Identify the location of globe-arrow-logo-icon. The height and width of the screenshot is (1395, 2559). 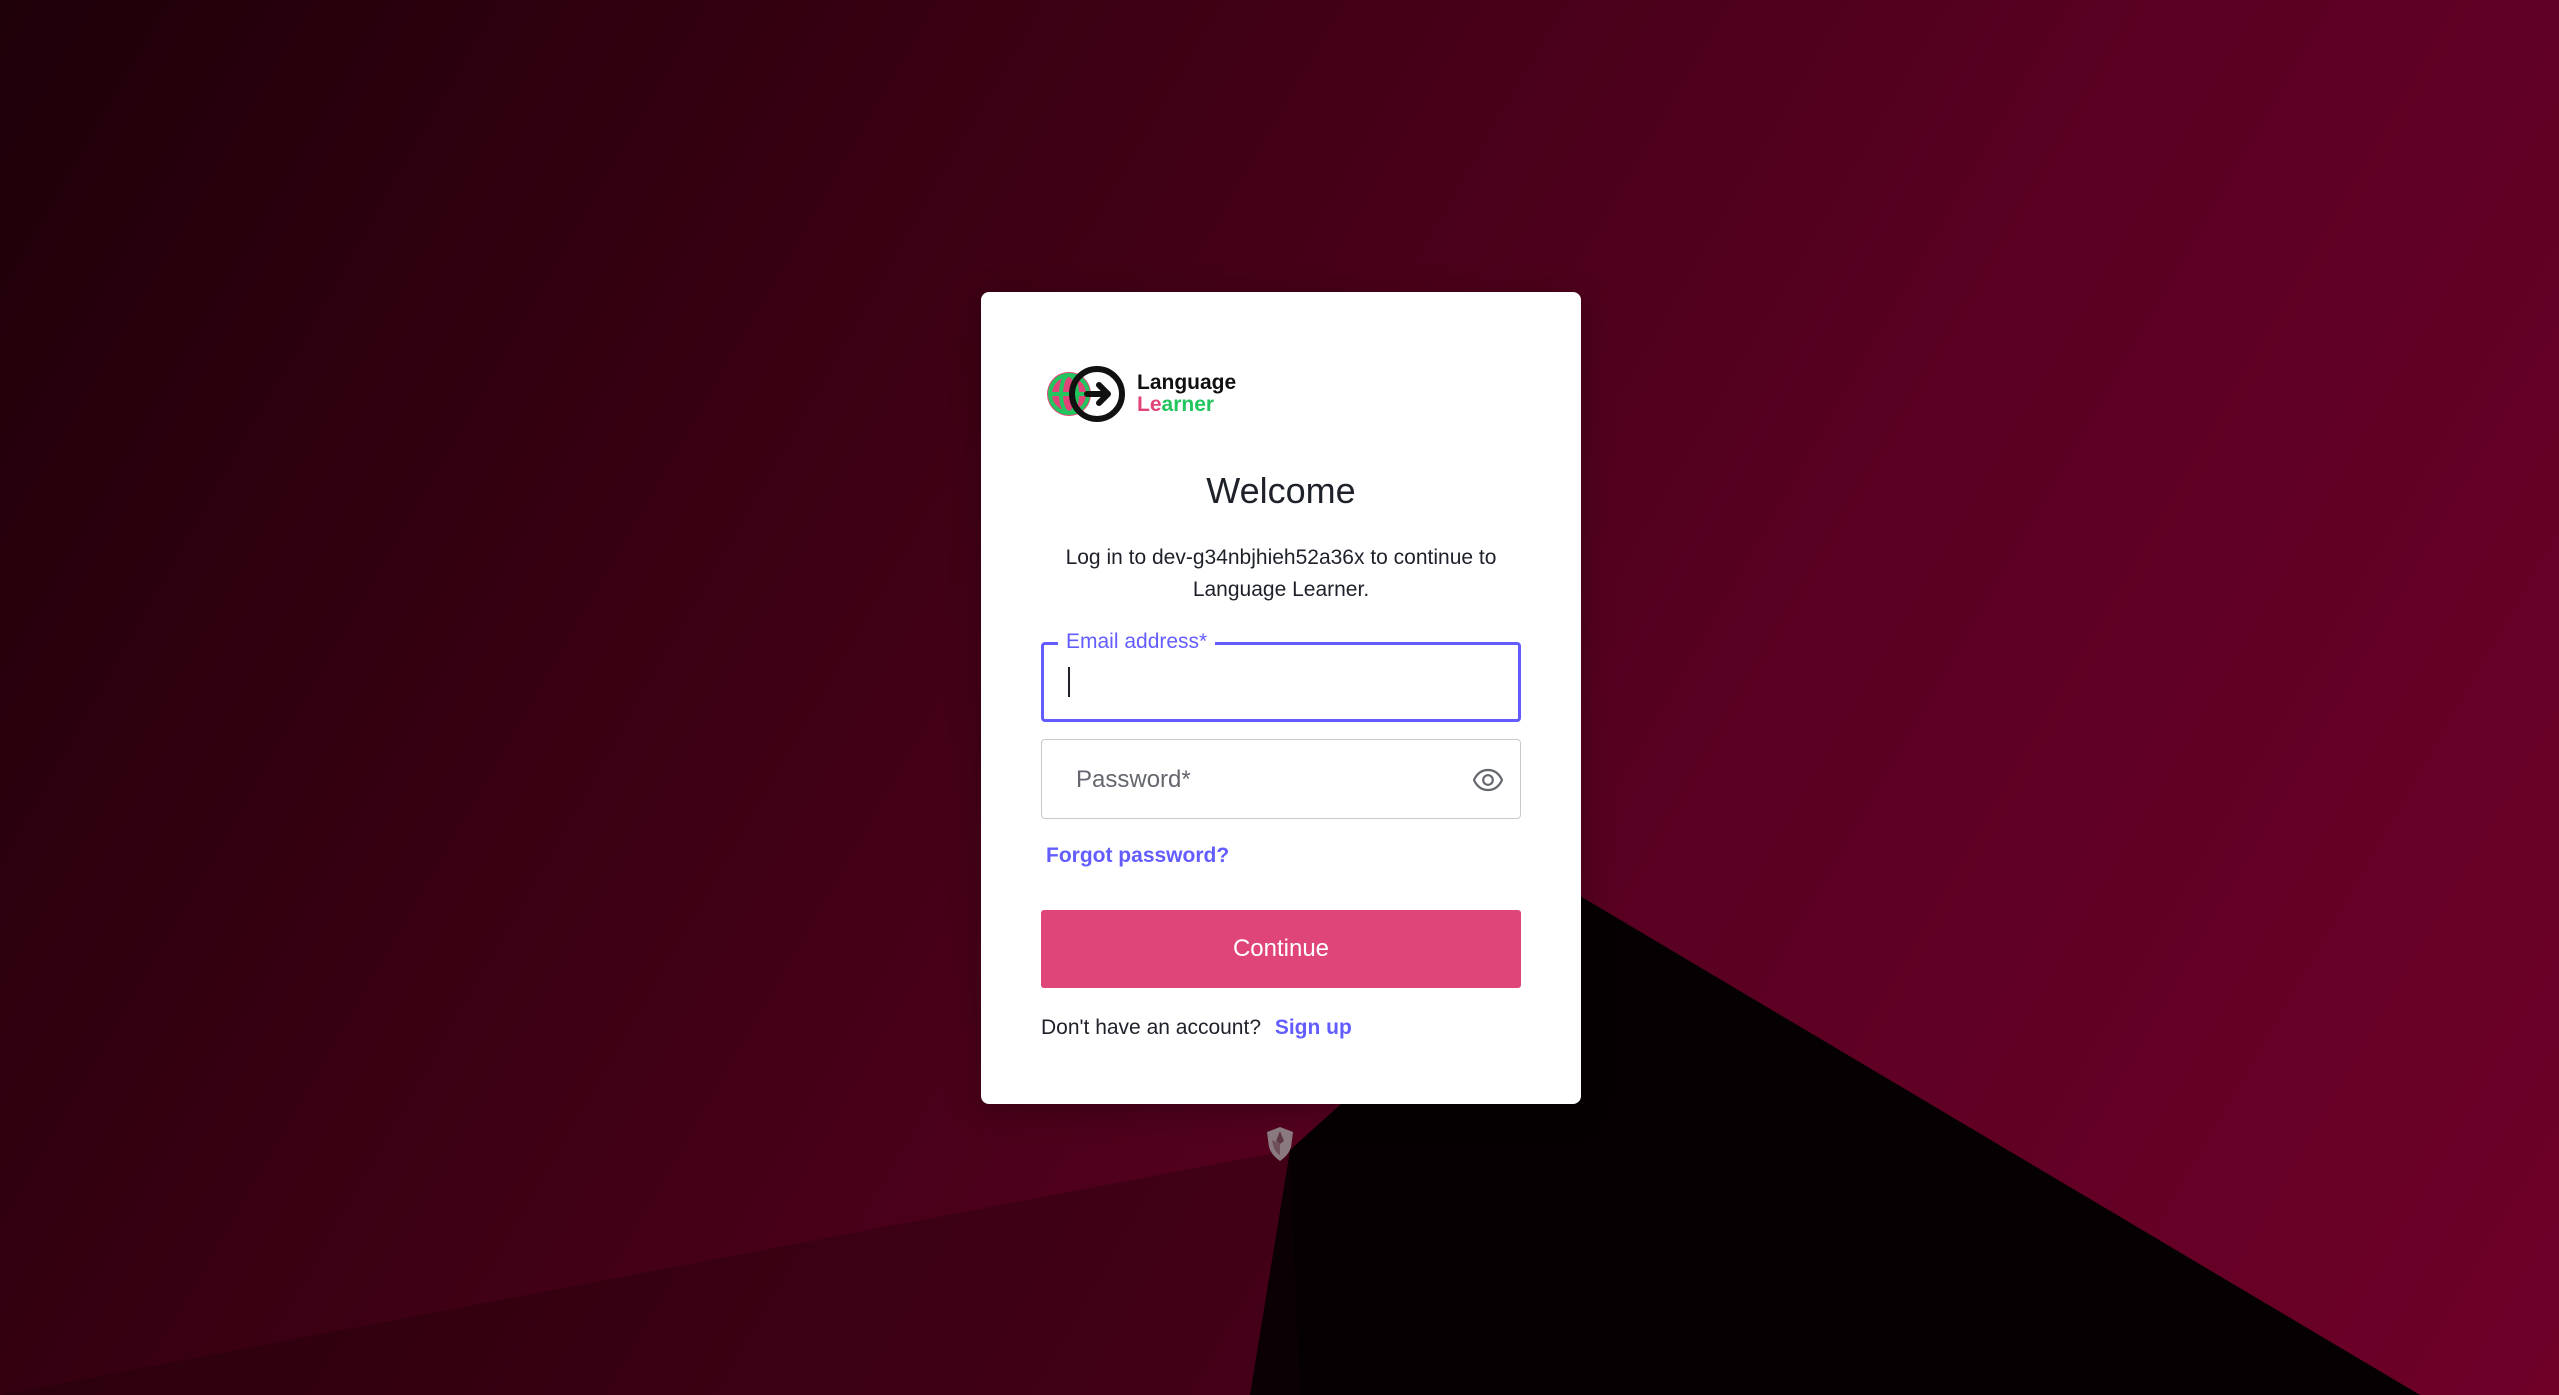
(1086, 394).